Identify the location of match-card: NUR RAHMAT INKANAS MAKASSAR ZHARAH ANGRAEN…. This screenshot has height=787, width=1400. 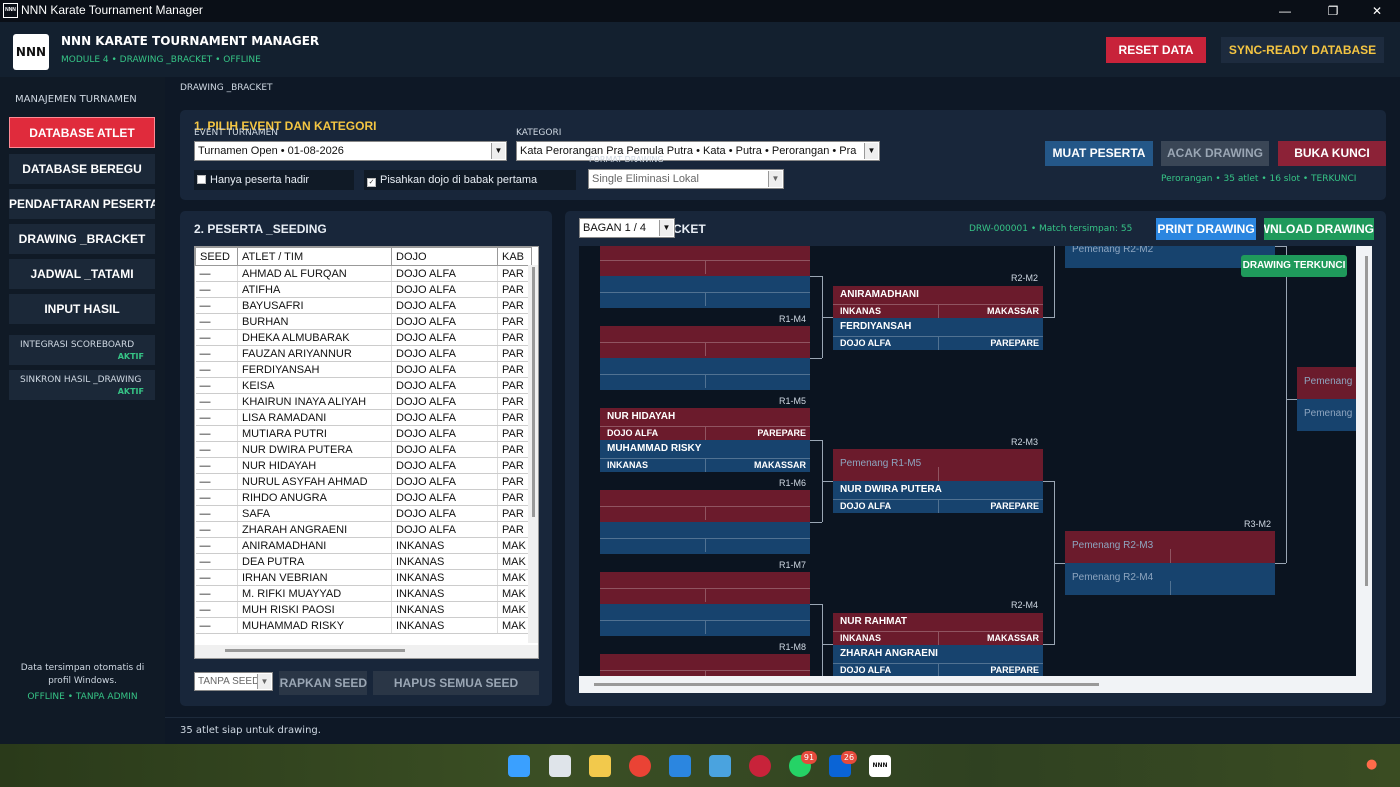
(938, 644).